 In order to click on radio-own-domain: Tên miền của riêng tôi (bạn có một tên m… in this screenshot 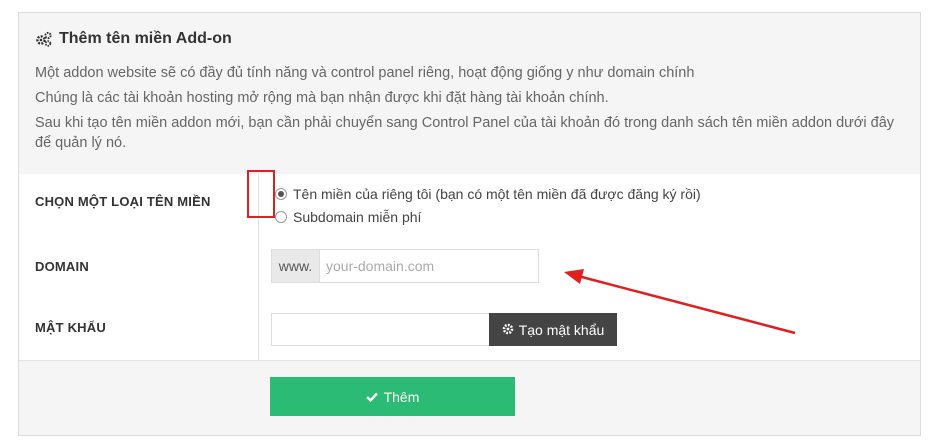, I will do `click(488, 194)`.